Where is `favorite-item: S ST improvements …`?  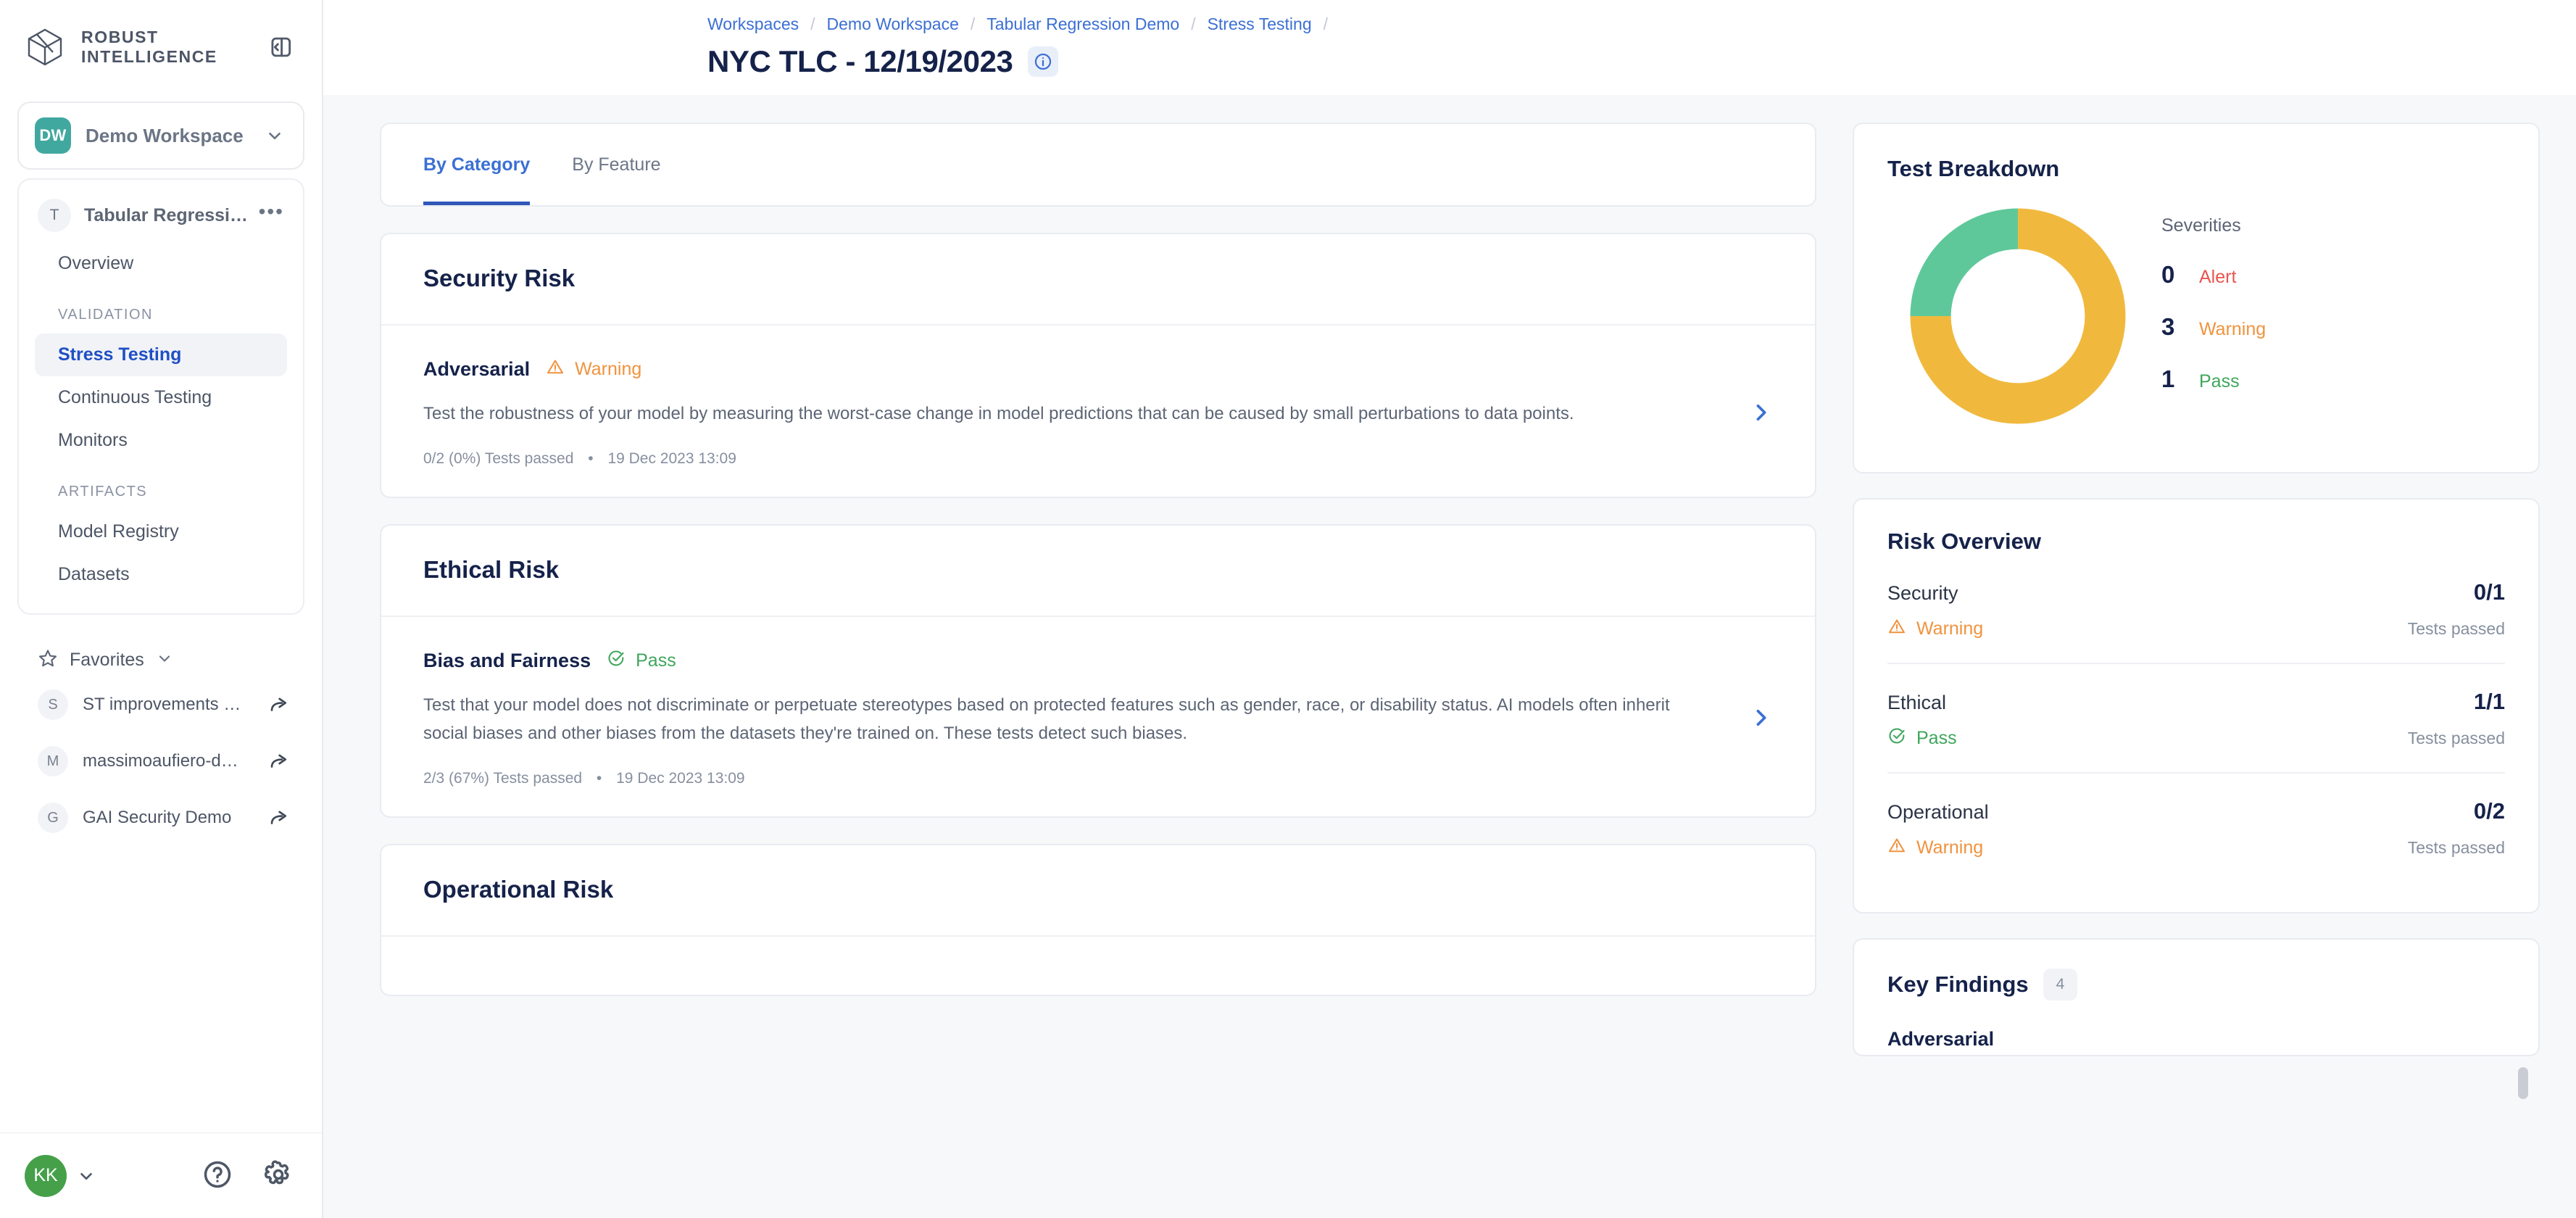 favorite-item: S ST improvements … is located at coordinates (160, 704).